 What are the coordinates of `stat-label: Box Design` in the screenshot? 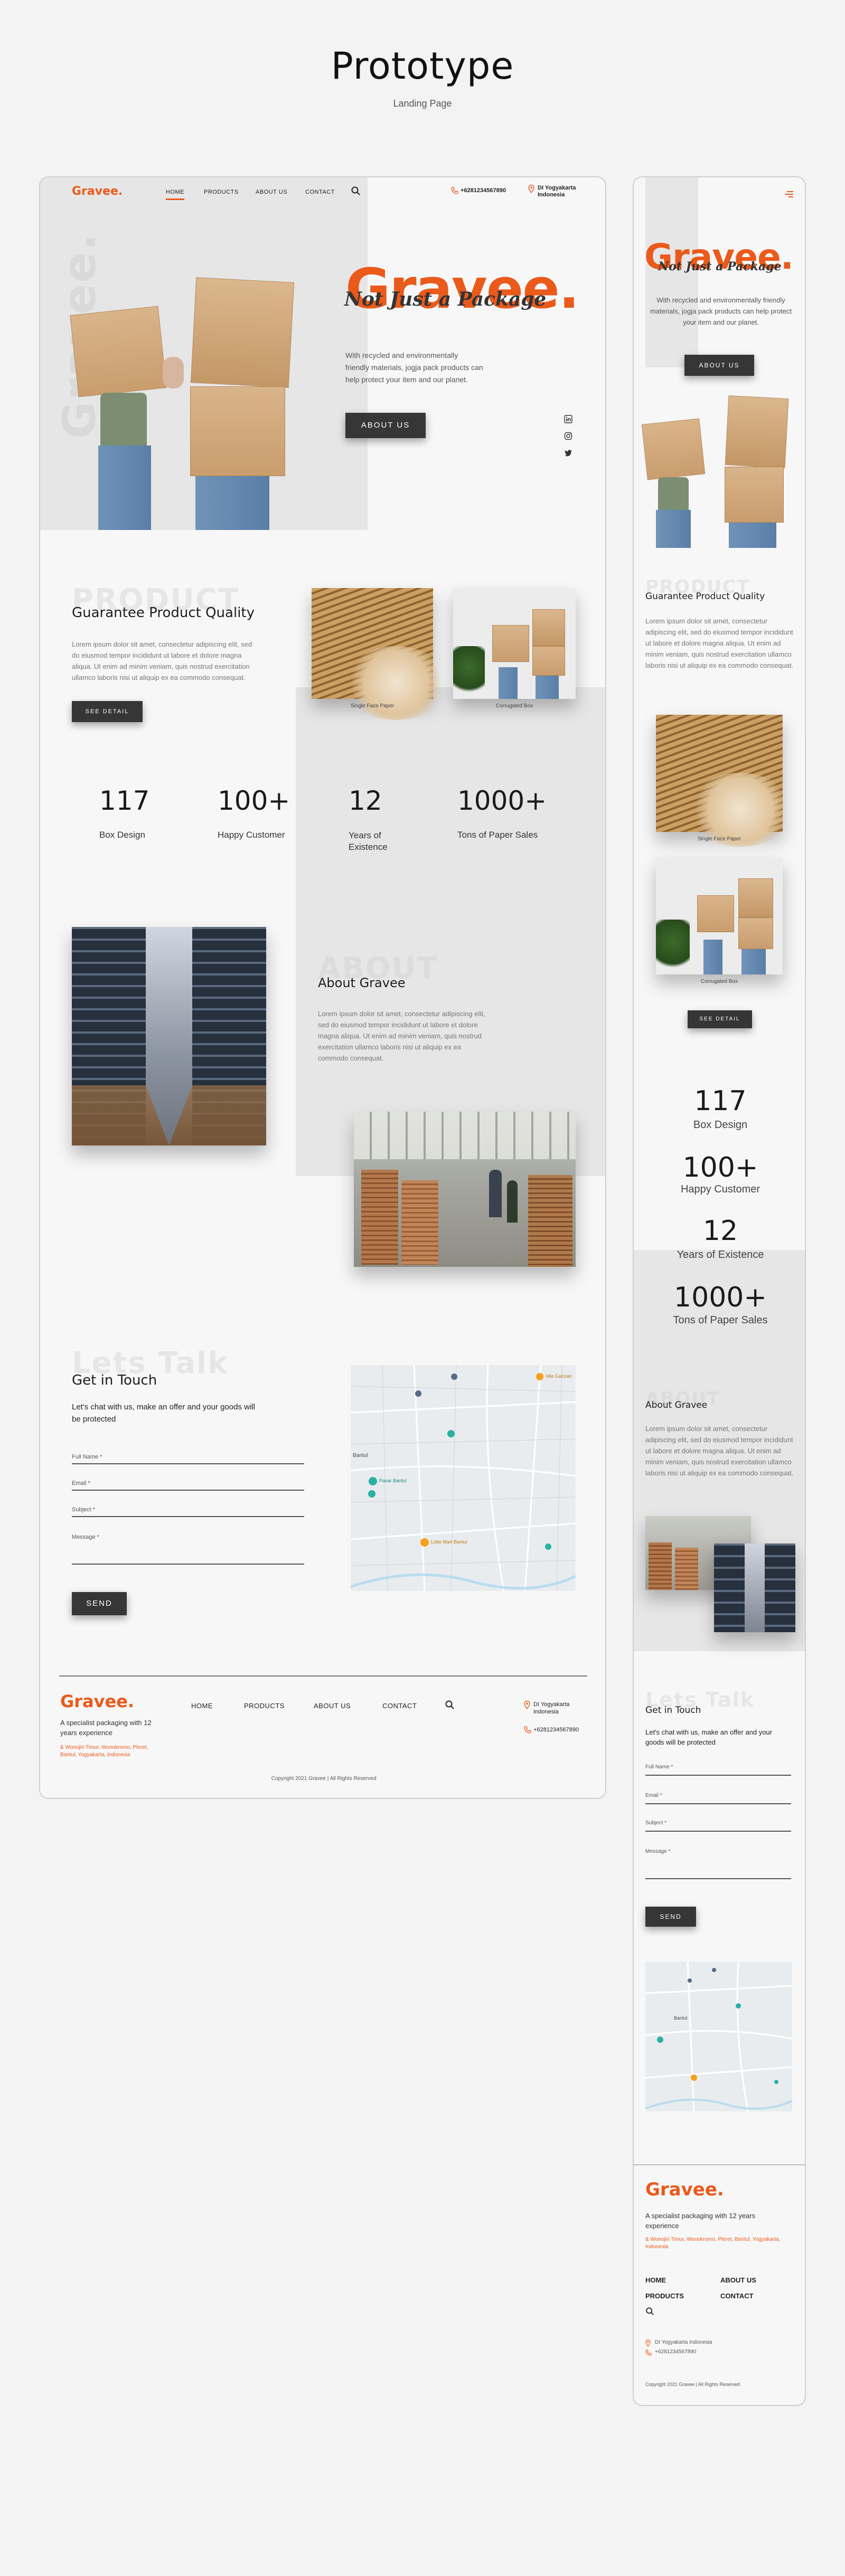 It's located at (122, 835).